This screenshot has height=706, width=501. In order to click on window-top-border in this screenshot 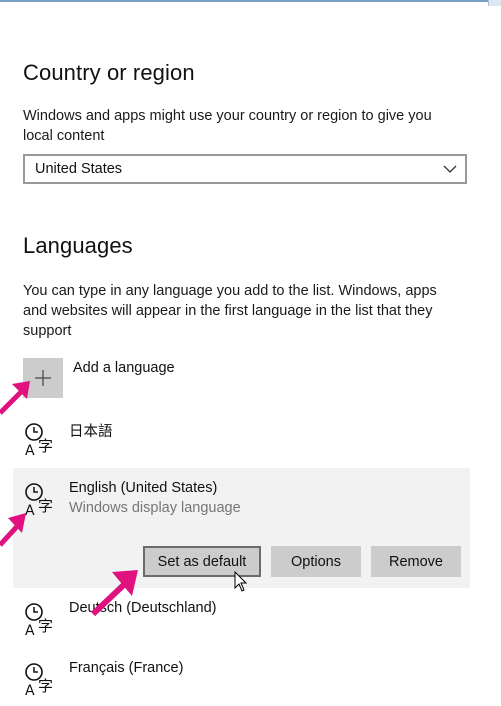, I will do `click(250, 1)`.